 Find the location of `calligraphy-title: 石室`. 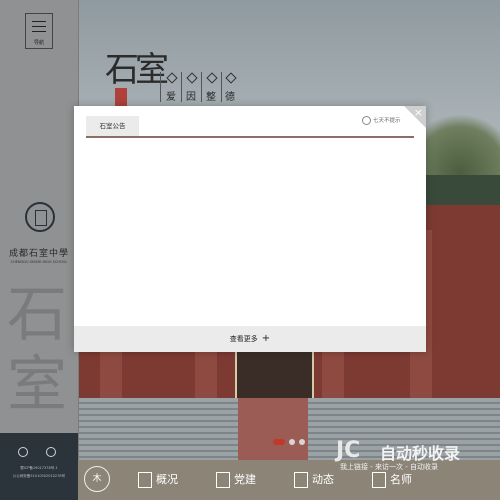

calligraphy-title: 石室 is located at coordinates (137, 70).